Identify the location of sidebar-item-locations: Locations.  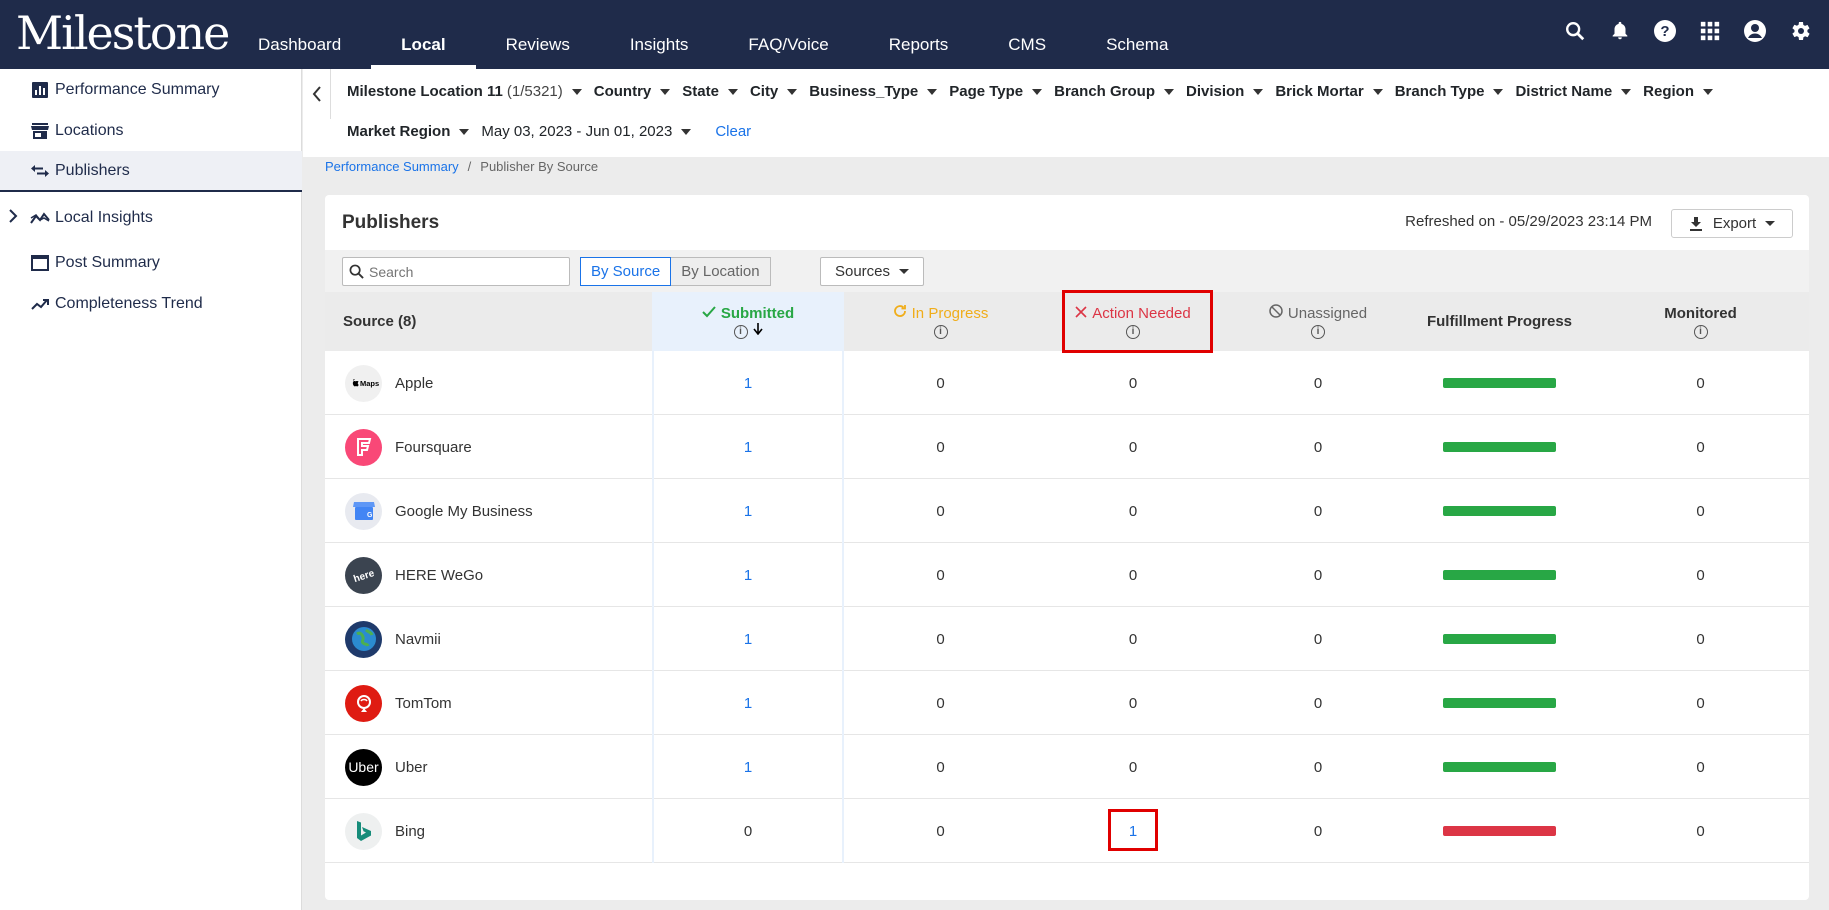
(151, 130).